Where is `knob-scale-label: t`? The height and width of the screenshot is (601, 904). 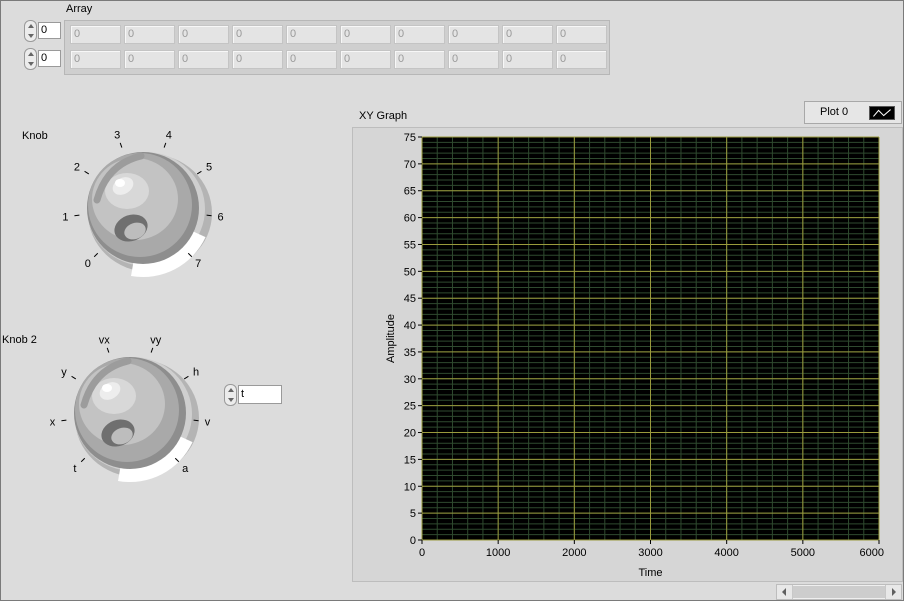
knob-scale-label: t is located at coordinates (74, 469).